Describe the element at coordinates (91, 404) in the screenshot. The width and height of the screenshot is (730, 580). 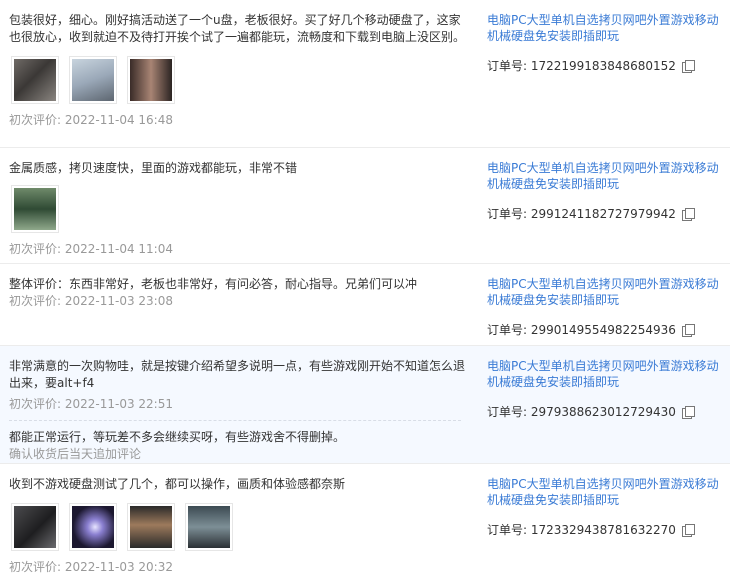
I see `review-time: 初次评价: 2022-11-03 22:51` at that location.